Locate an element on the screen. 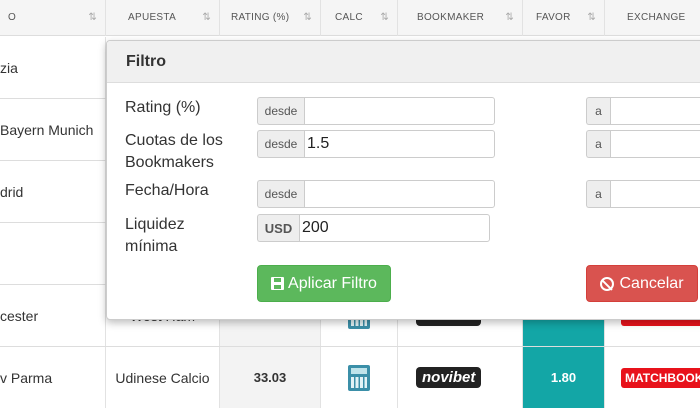 The width and height of the screenshot is (700, 408). apply-filter-button: Aplicar Filtro is located at coordinates (324, 283).